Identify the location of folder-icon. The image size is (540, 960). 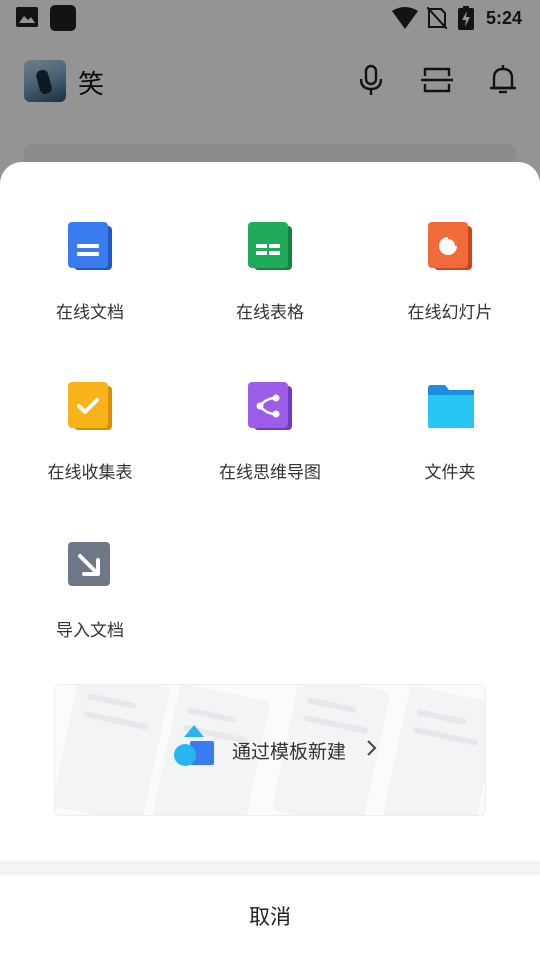
(451, 406).